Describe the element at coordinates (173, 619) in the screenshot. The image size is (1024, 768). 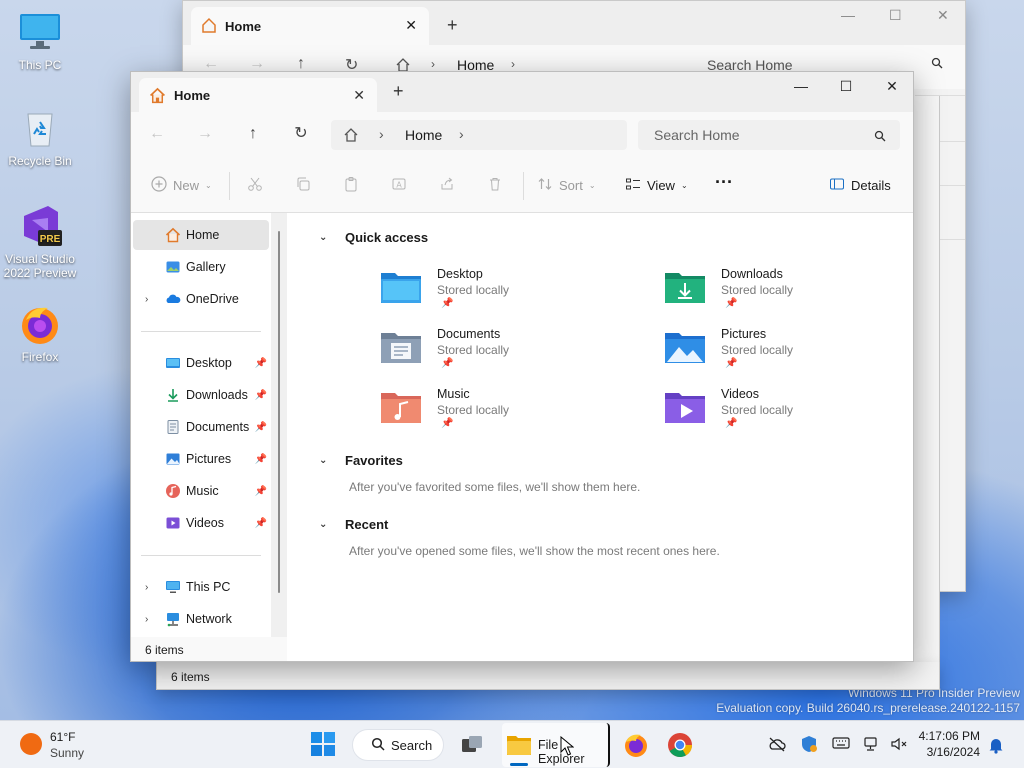
I see `network-icon` at that location.